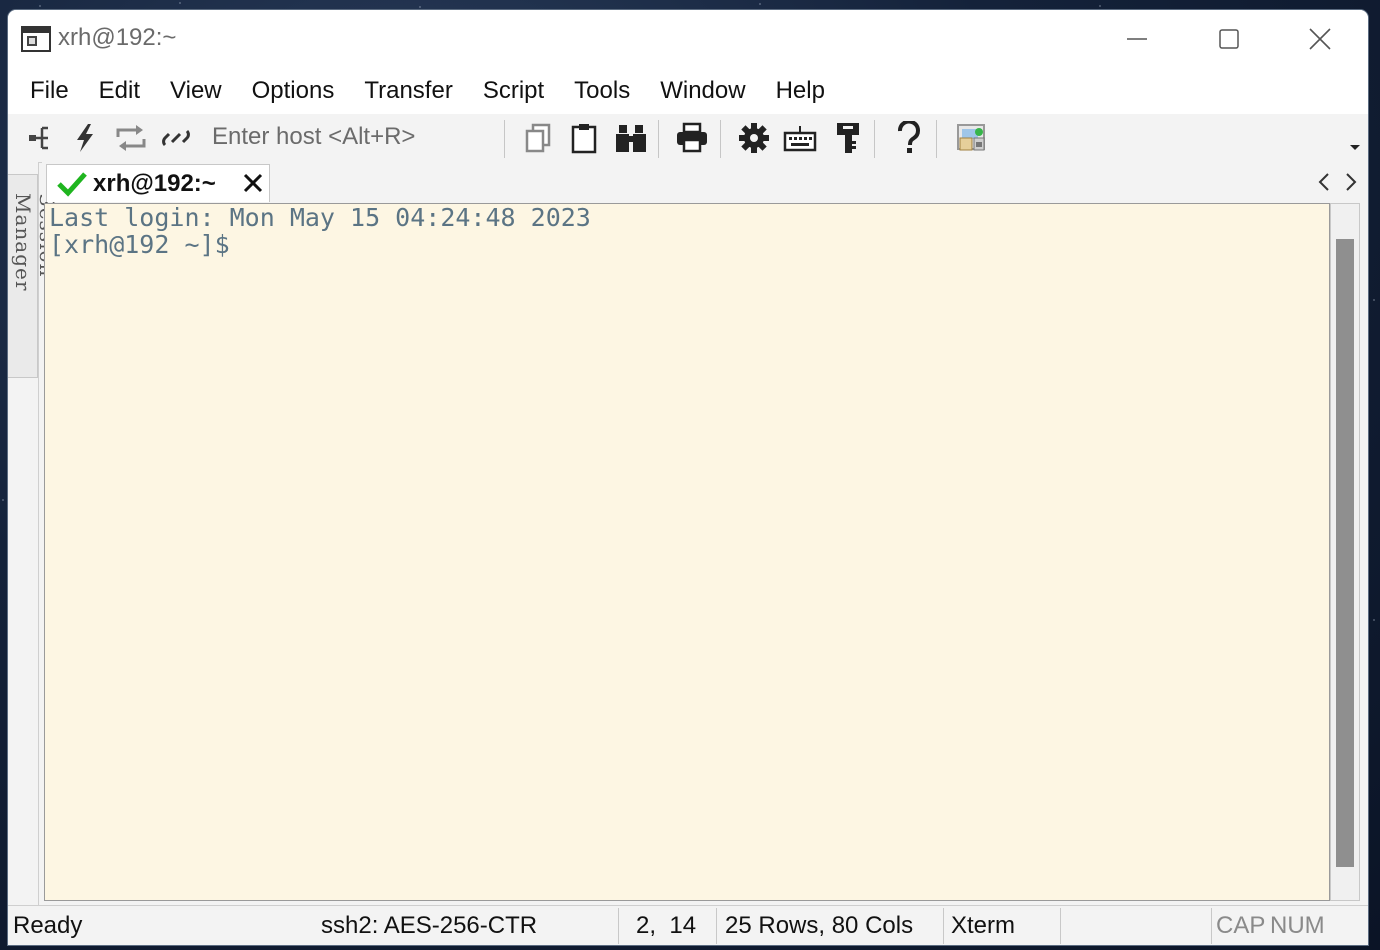 The height and width of the screenshot is (950, 1380). I want to click on toolbar: Enter host <Alt+R>, so click(688, 138).